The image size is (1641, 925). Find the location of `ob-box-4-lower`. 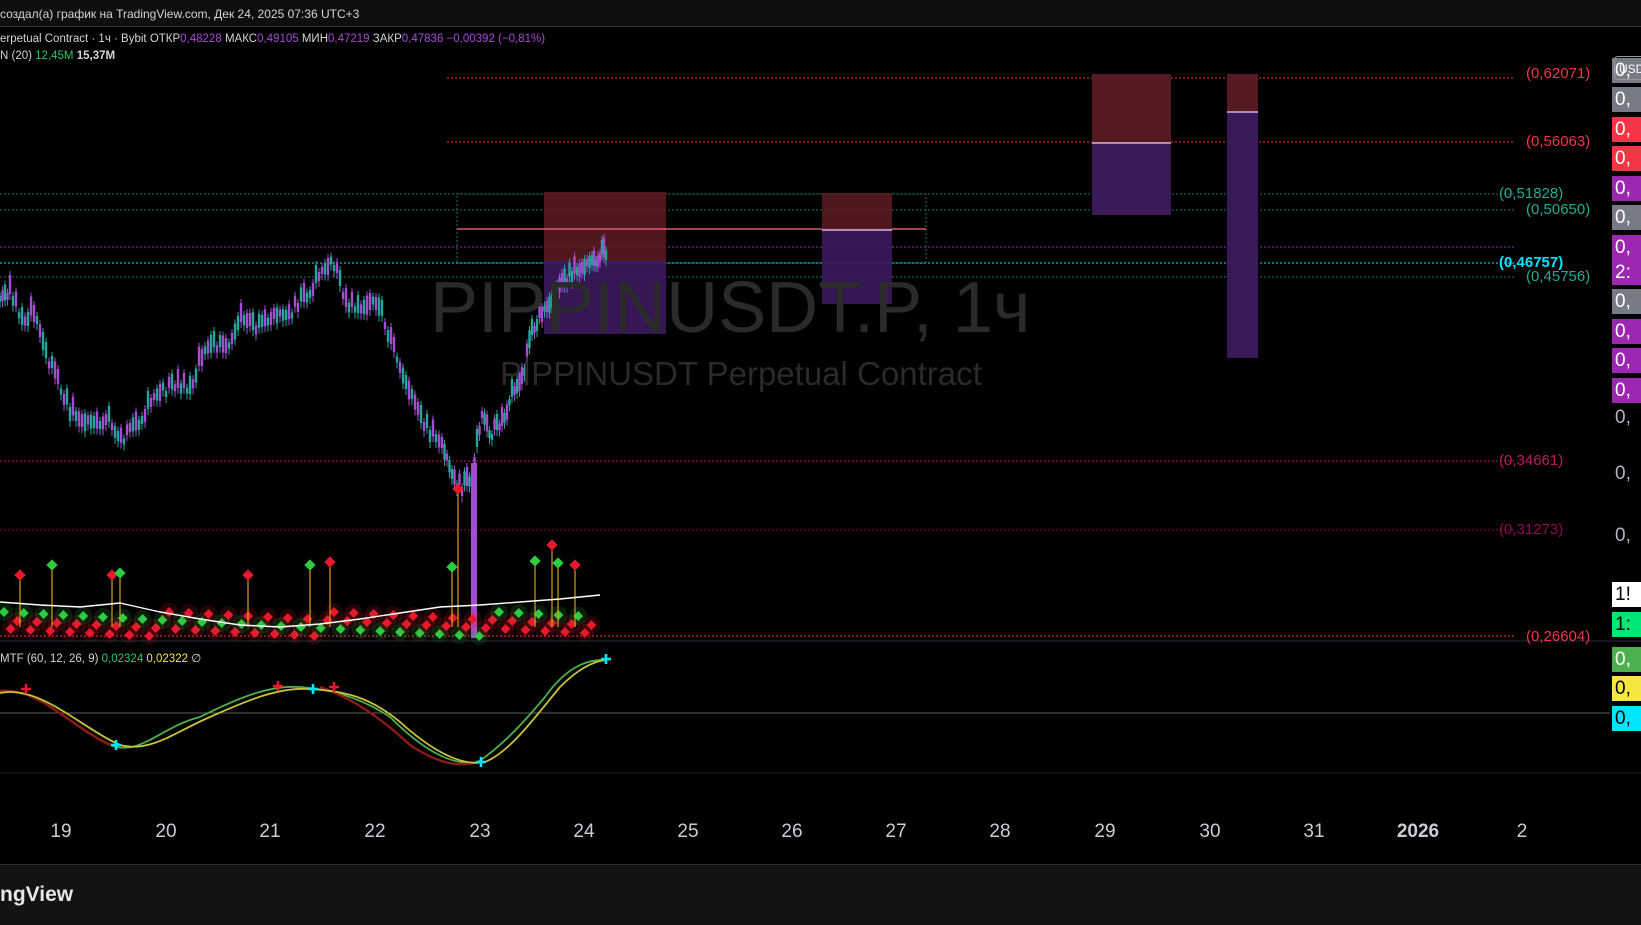

ob-box-4-lower is located at coordinates (1242, 235).